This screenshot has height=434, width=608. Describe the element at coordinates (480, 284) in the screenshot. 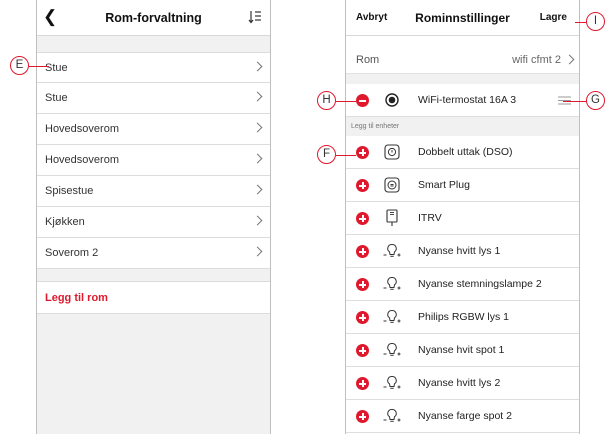

I see `device-name: Nyanse stemningslampe 2` at that location.